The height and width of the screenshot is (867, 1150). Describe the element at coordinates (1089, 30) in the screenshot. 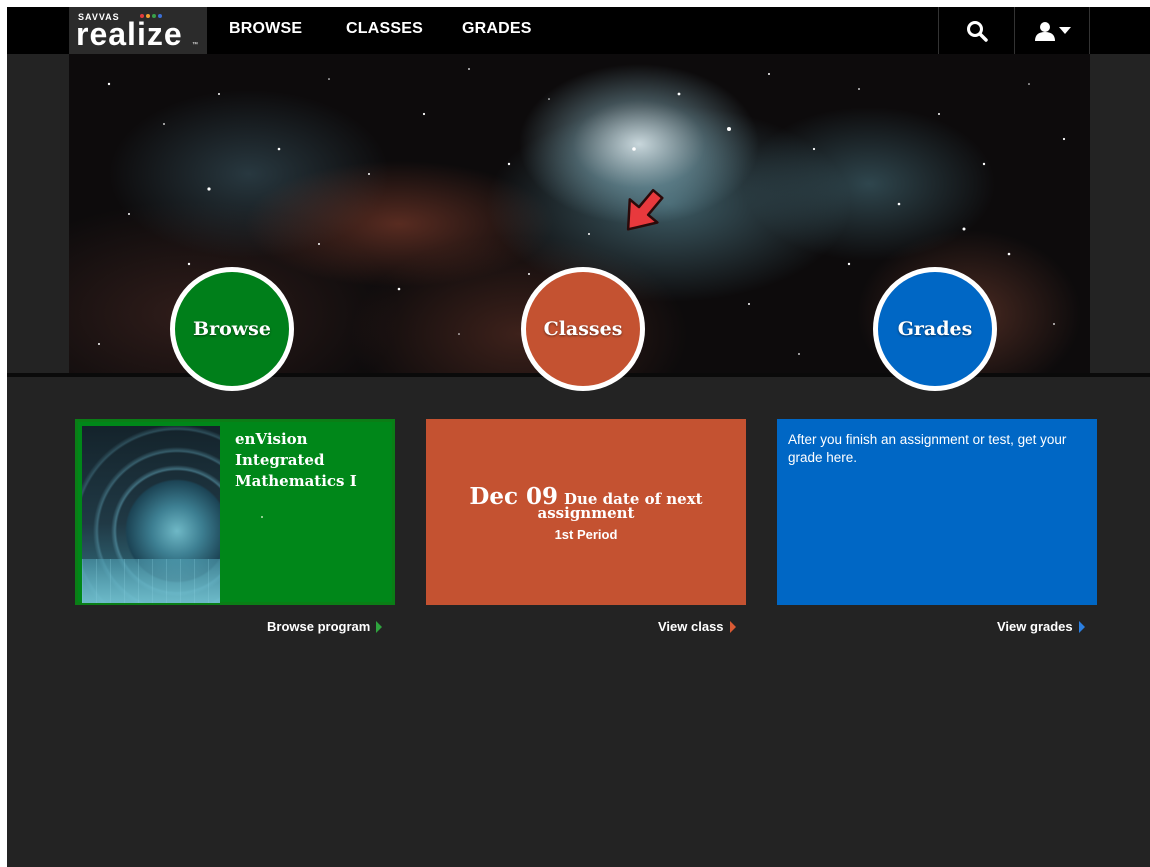

I see `nav-divider` at that location.